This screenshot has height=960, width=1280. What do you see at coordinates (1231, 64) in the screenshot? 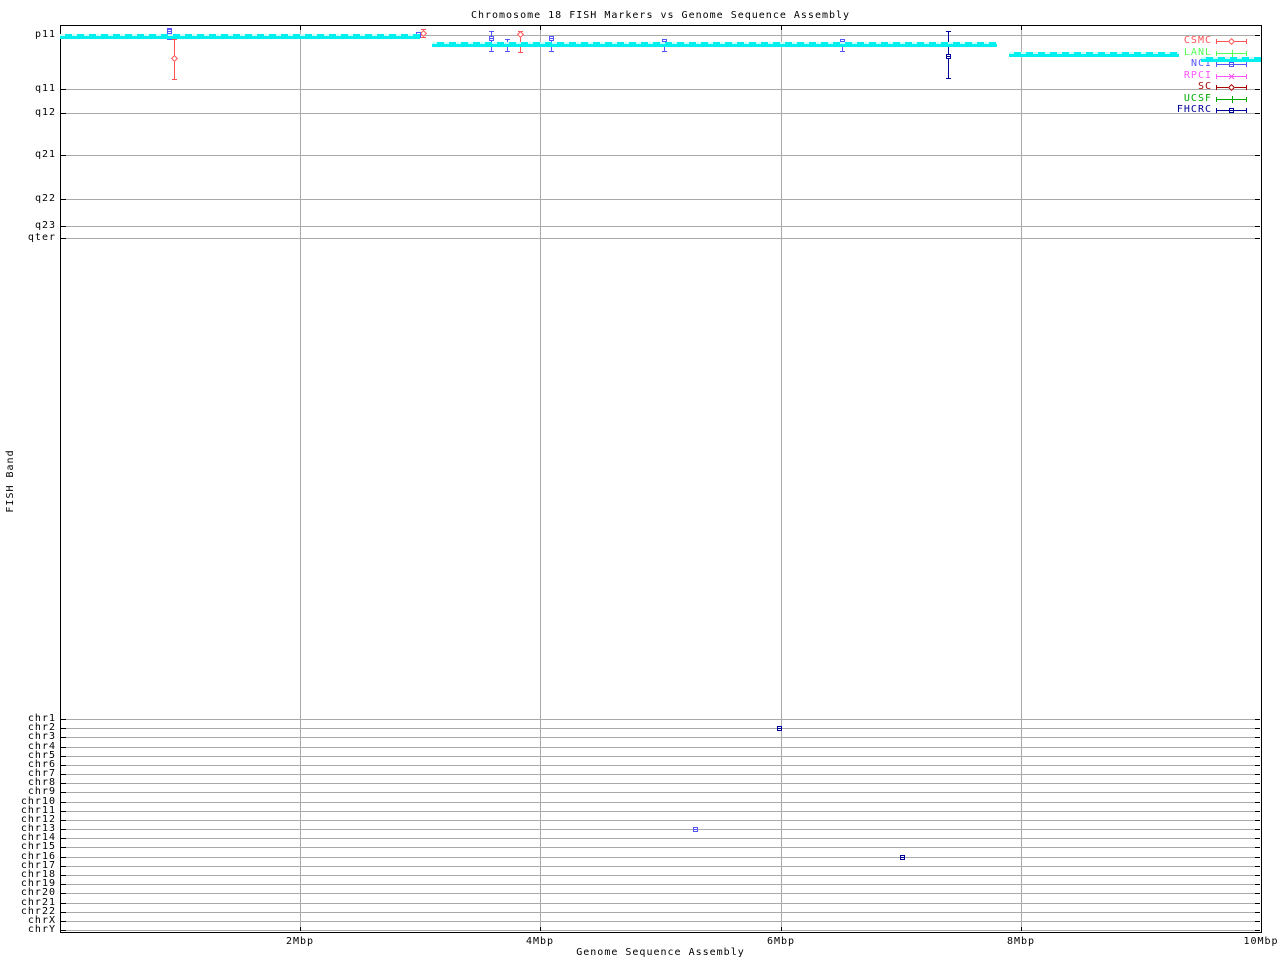
I see `legend-NCI-square-marker` at bounding box center [1231, 64].